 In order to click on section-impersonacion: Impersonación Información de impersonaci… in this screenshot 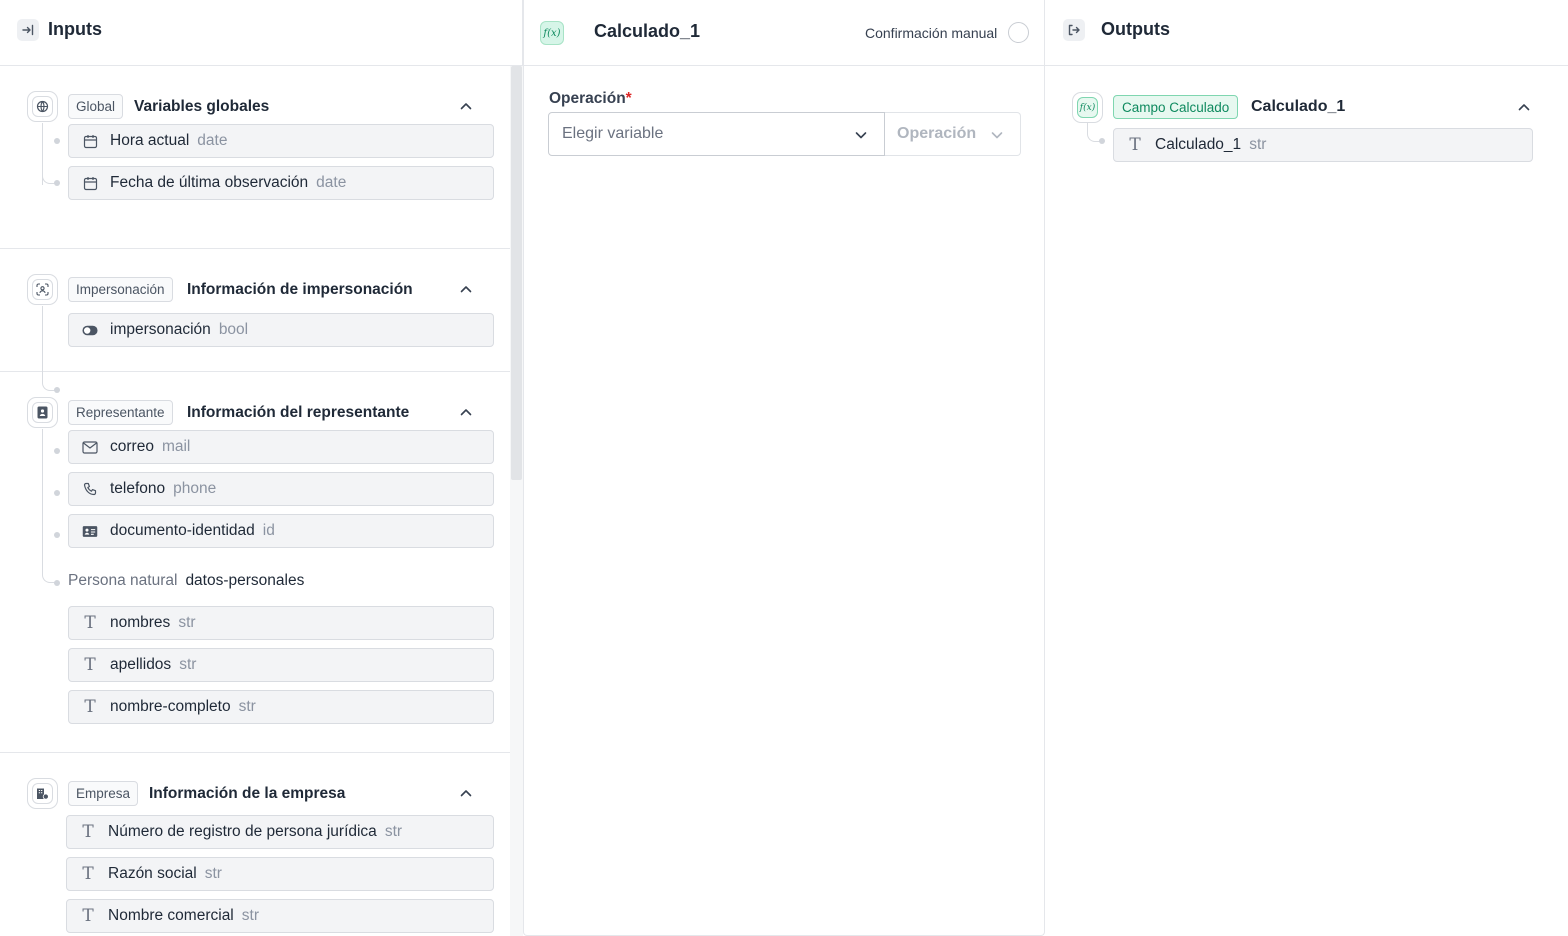, I will do `click(255, 321)`.